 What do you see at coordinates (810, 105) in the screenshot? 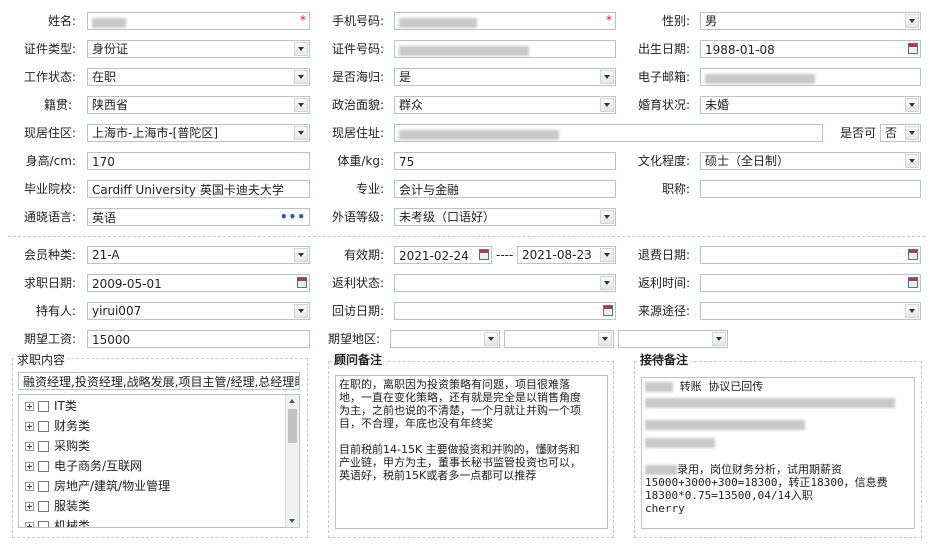
I see `marital-select: 未婚` at bounding box center [810, 105].